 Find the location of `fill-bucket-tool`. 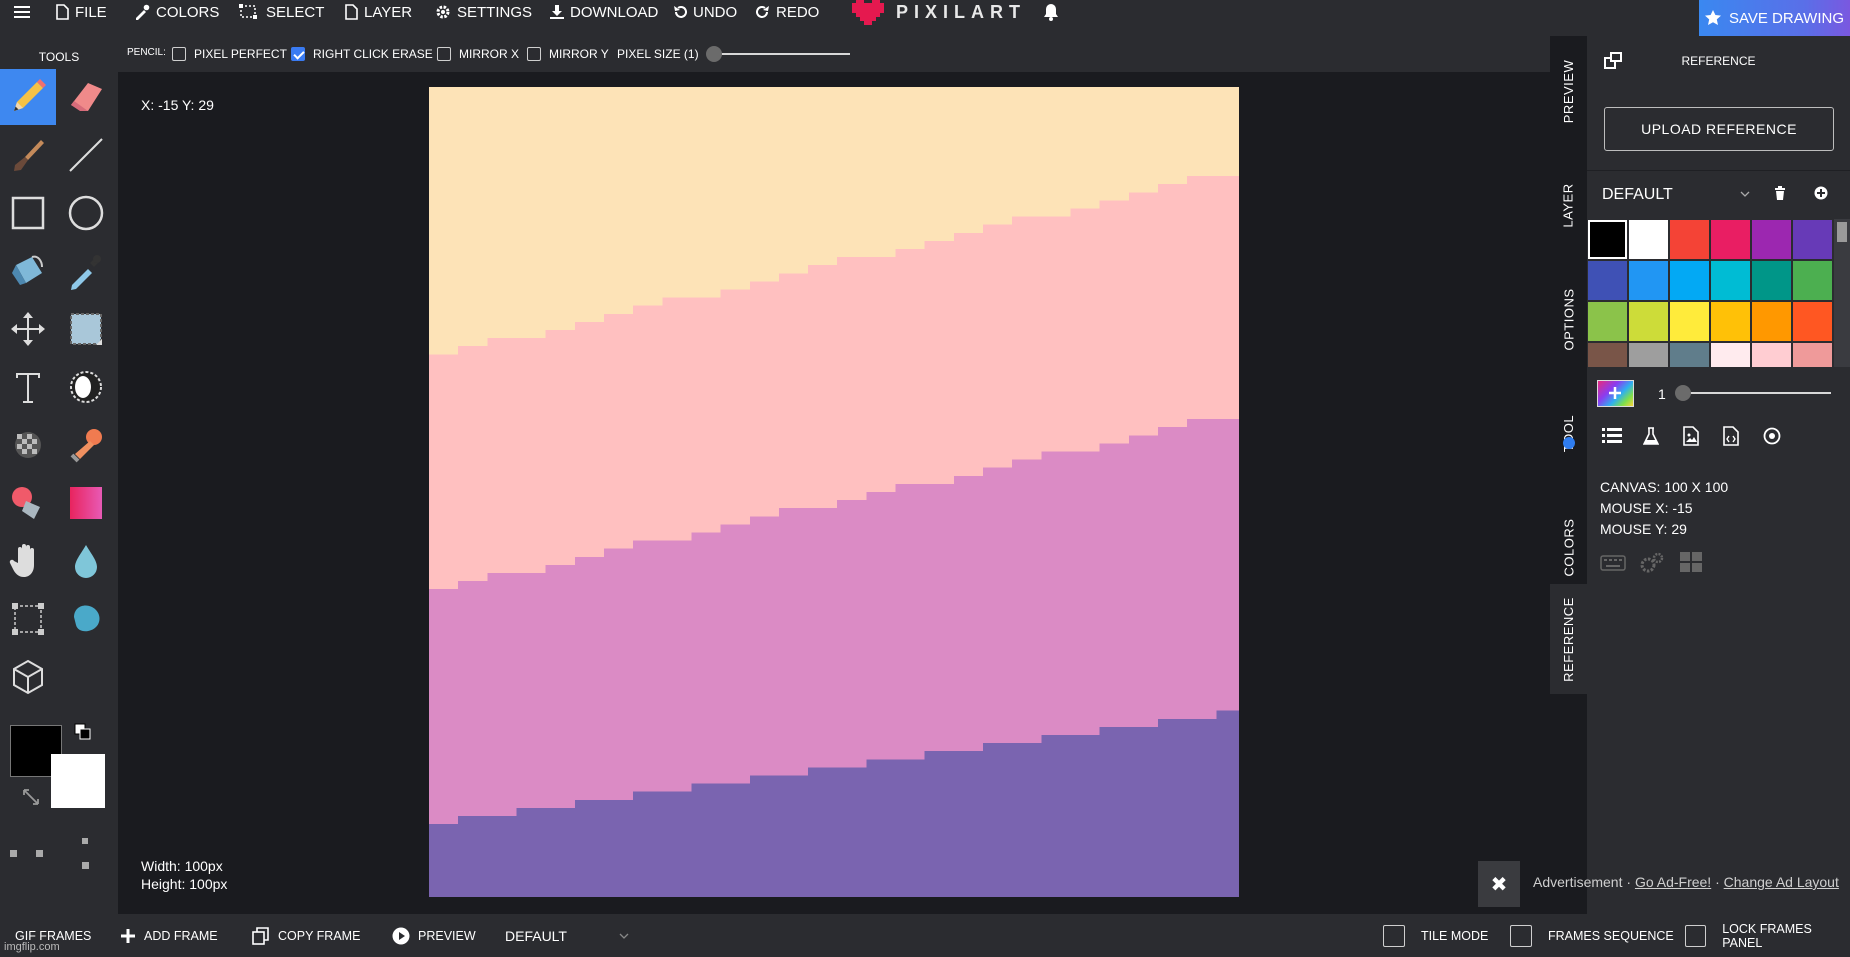

fill-bucket-tool is located at coordinates (28, 271).